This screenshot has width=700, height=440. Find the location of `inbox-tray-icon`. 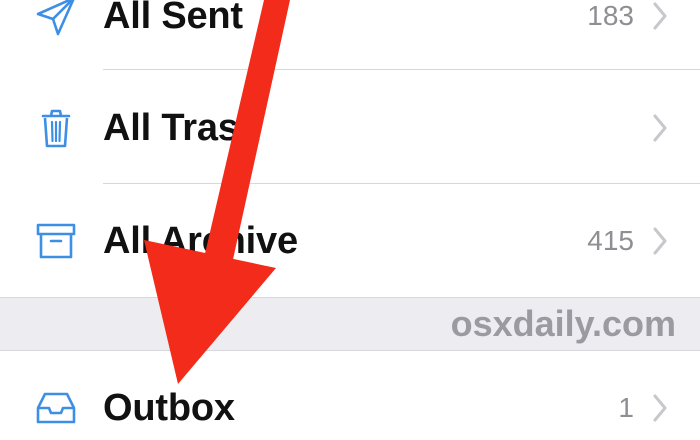

inbox-tray-icon is located at coordinates (56, 408).